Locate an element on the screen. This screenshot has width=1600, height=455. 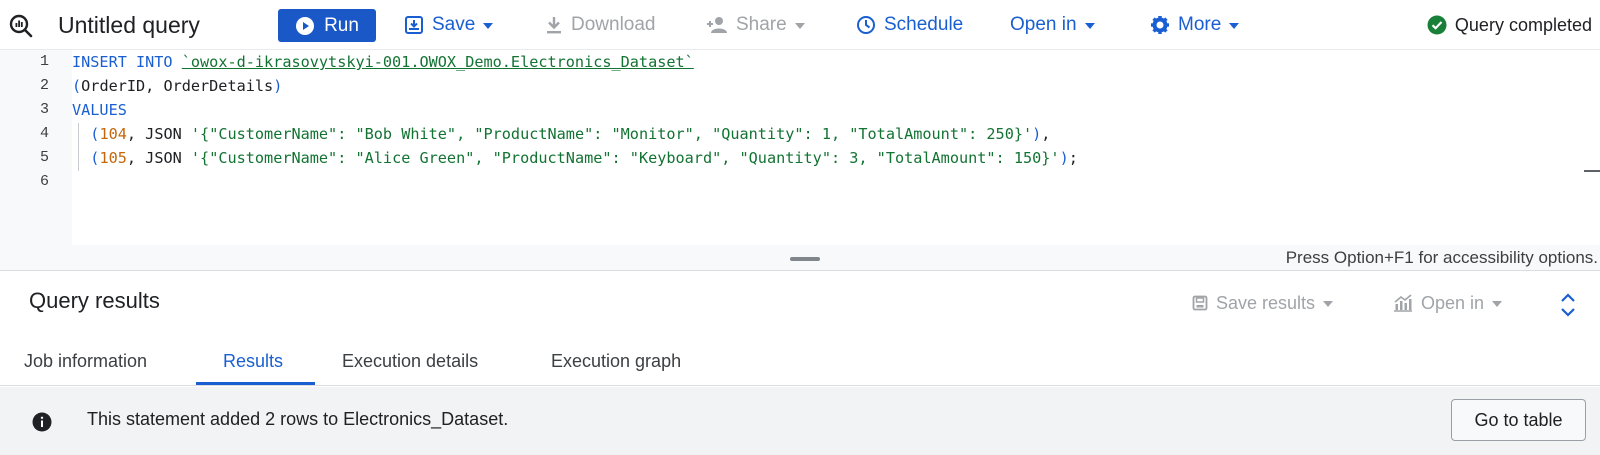
line-number: 3 is located at coordinates (44, 109).